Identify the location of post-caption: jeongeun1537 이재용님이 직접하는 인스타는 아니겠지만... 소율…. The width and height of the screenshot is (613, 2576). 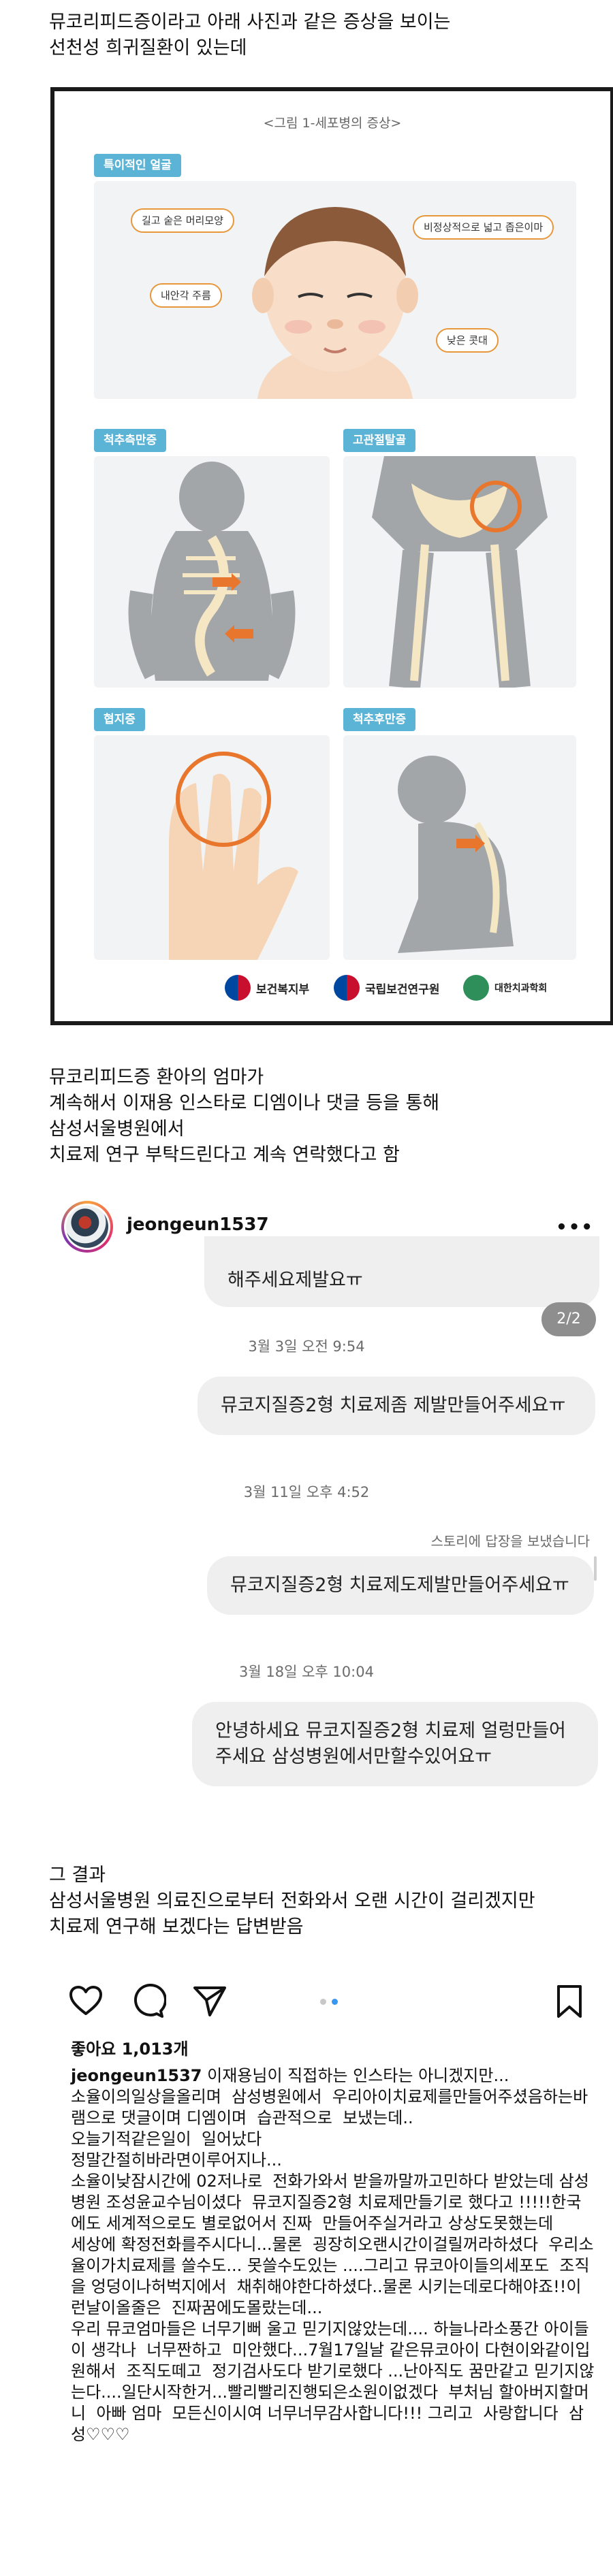
(333, 2255).